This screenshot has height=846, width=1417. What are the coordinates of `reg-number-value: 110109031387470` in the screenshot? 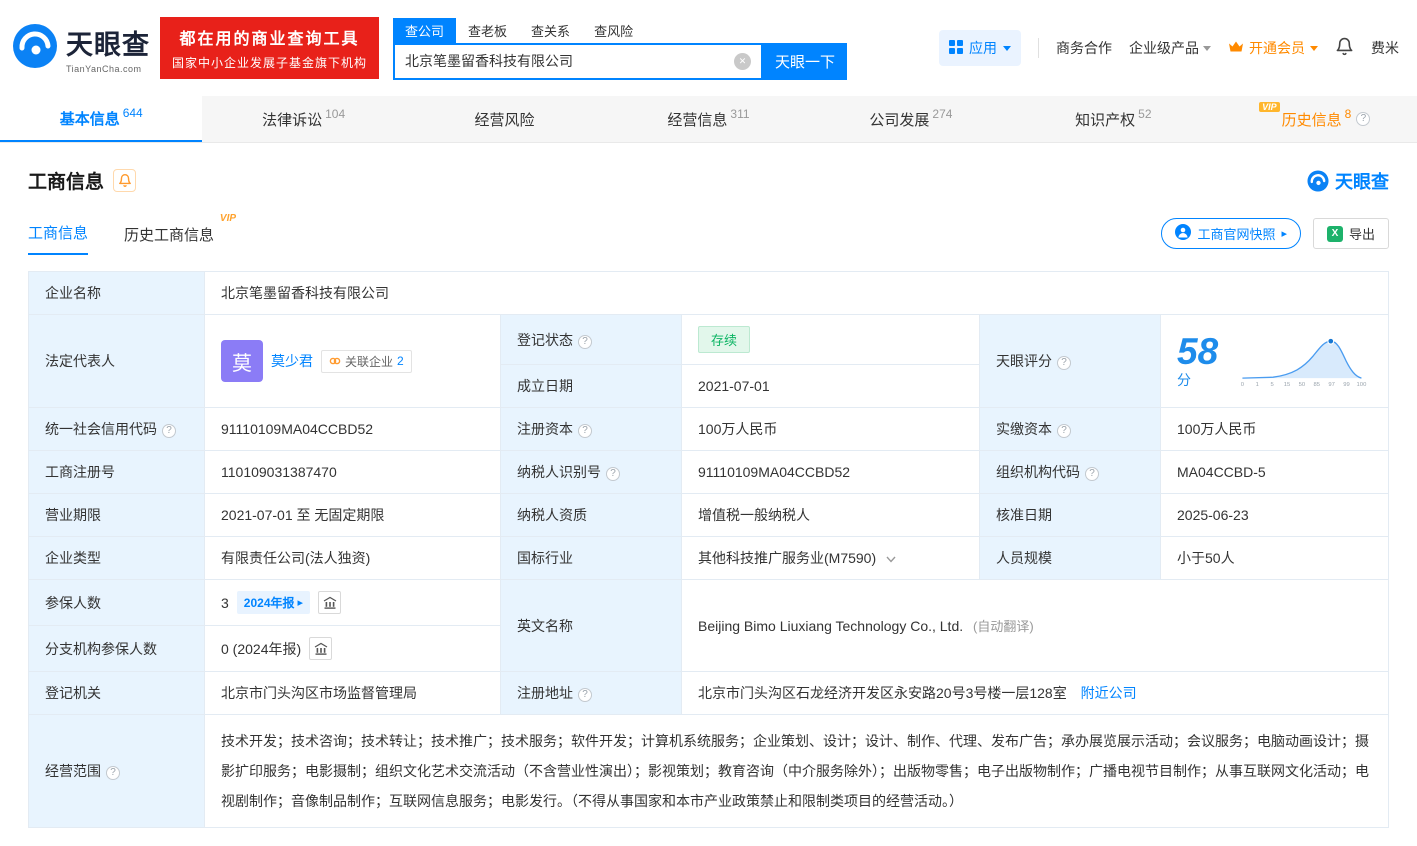 It's located at (352, 472).